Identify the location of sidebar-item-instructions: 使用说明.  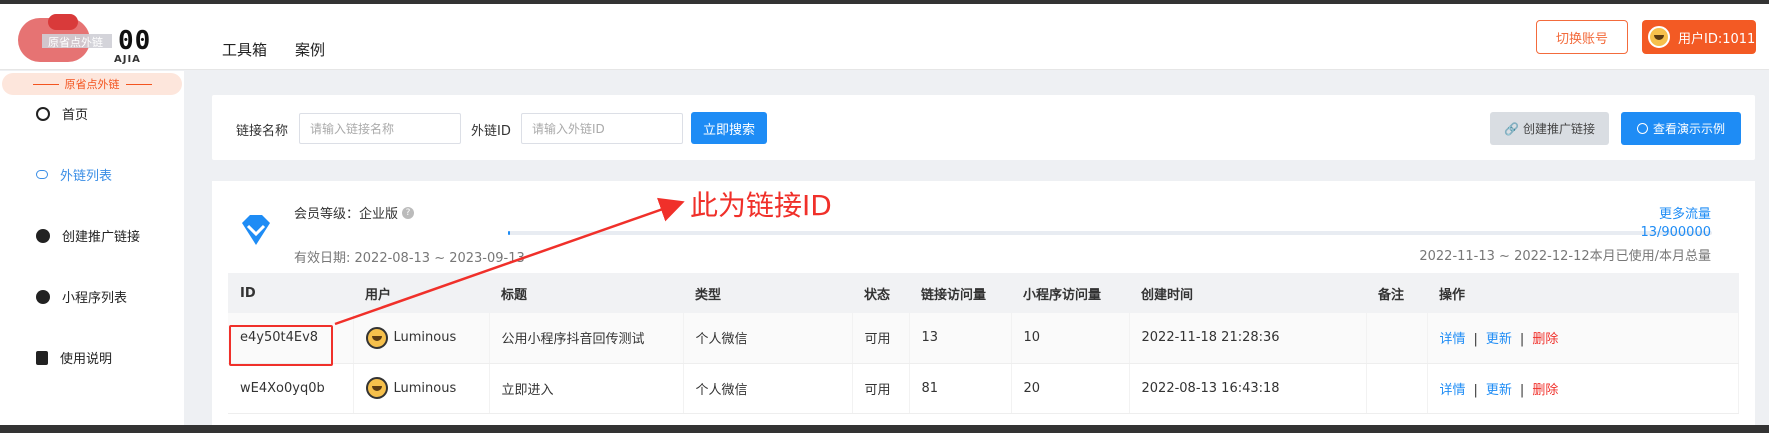
(74, 357).